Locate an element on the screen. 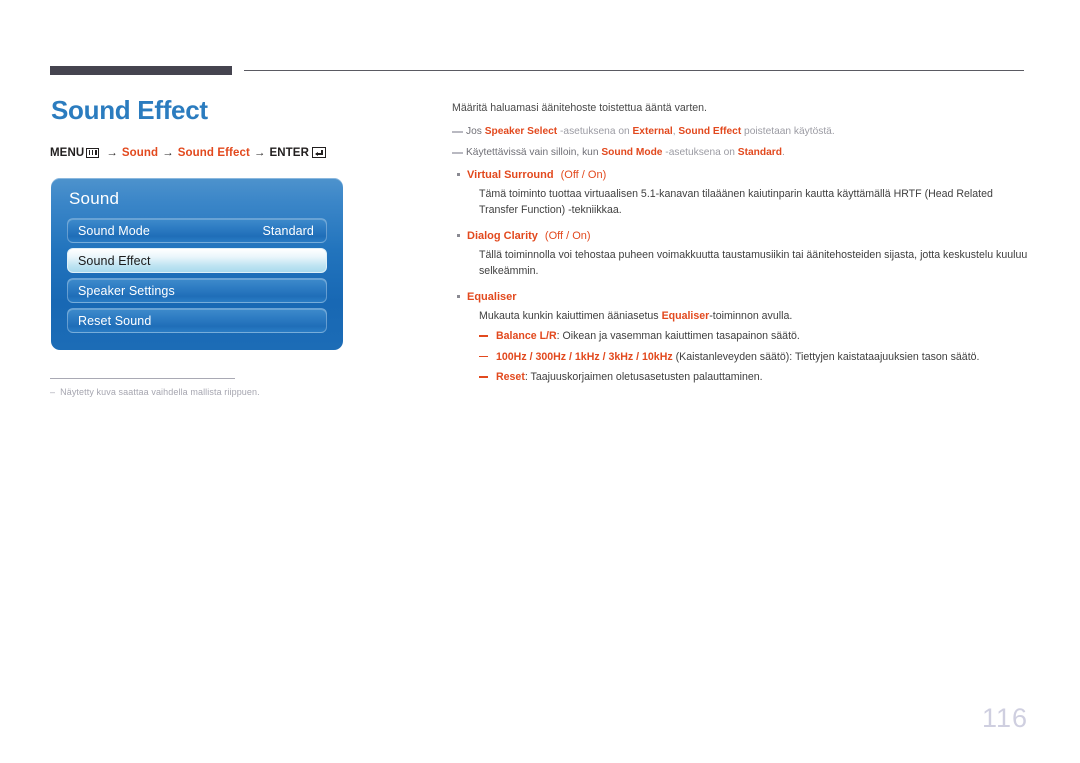 Image resolution: width=1080 pixels, height=763 pixels. note-bold-sound-mode: Sound Mode is located at coordinates (632, 153).